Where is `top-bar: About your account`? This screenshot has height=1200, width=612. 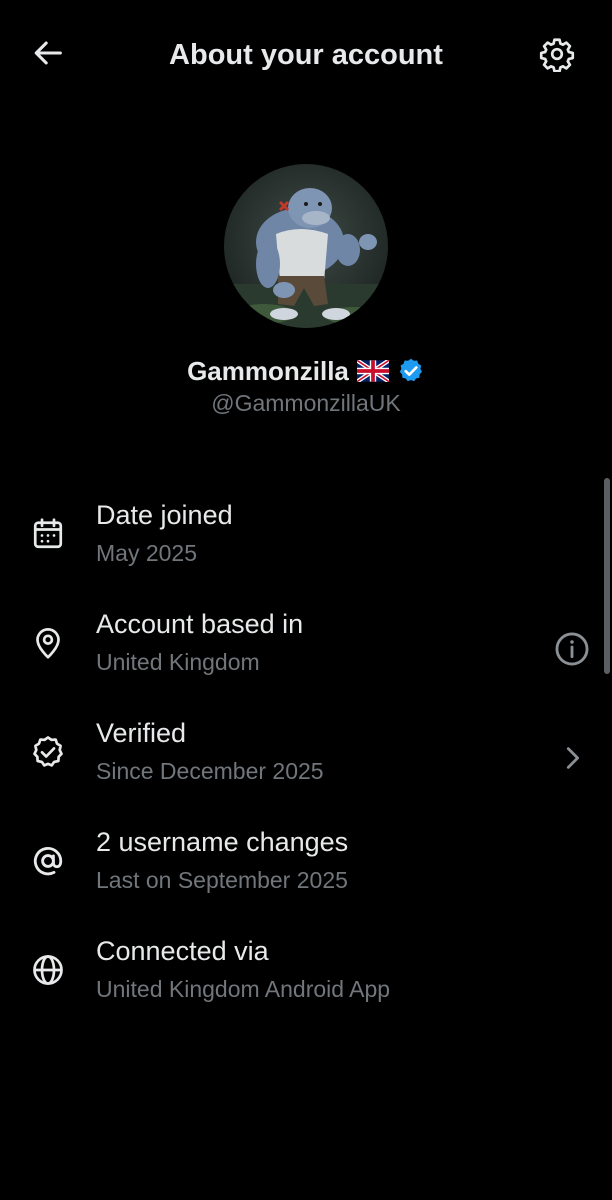
top-bar: About your account is located at coordinates (306, 55).